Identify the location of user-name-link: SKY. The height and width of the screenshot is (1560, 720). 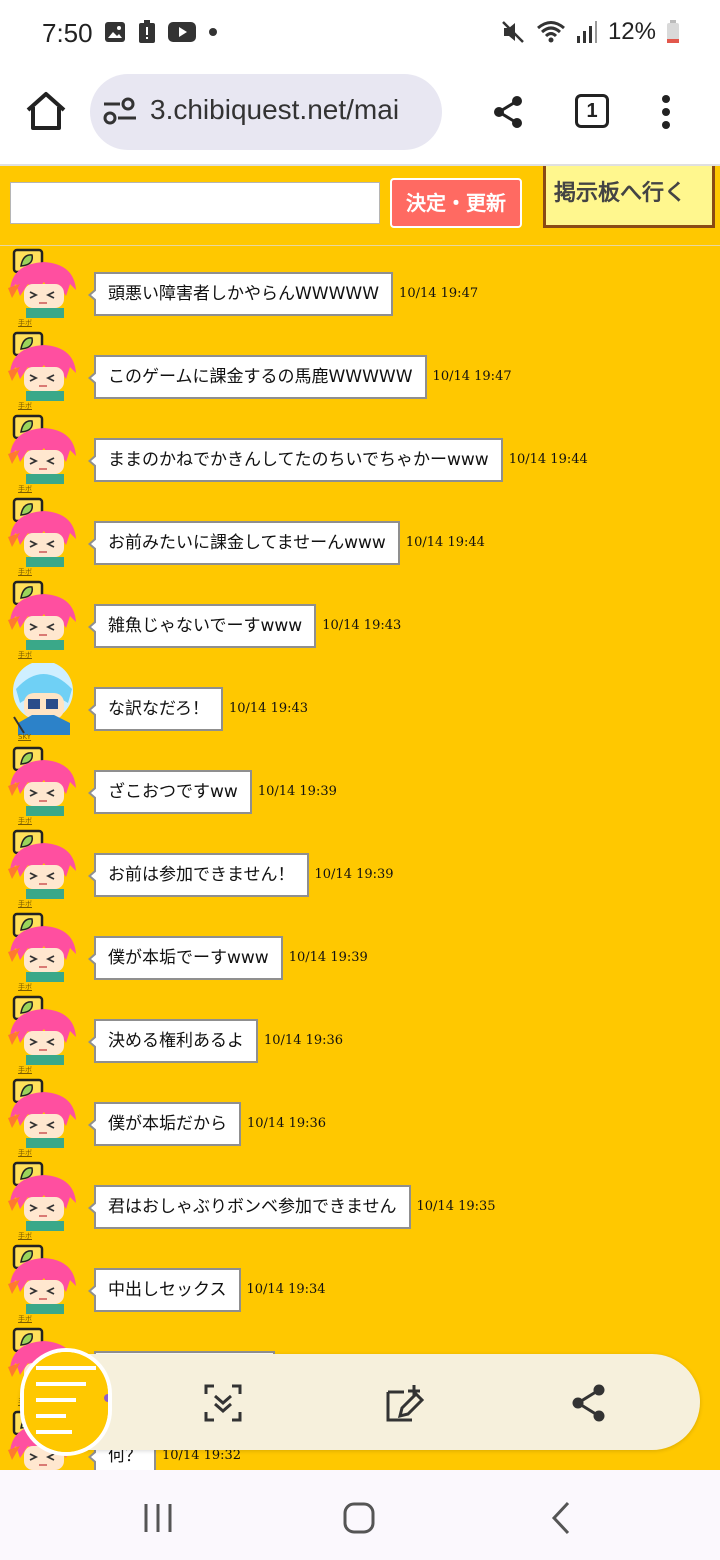
(24, 737).